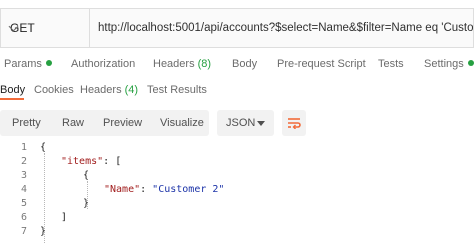 This screenshot has height=247, width=474. Describe the element at coordinates (146, 189) in the screenshot. I see `code-punct: :` at that location.